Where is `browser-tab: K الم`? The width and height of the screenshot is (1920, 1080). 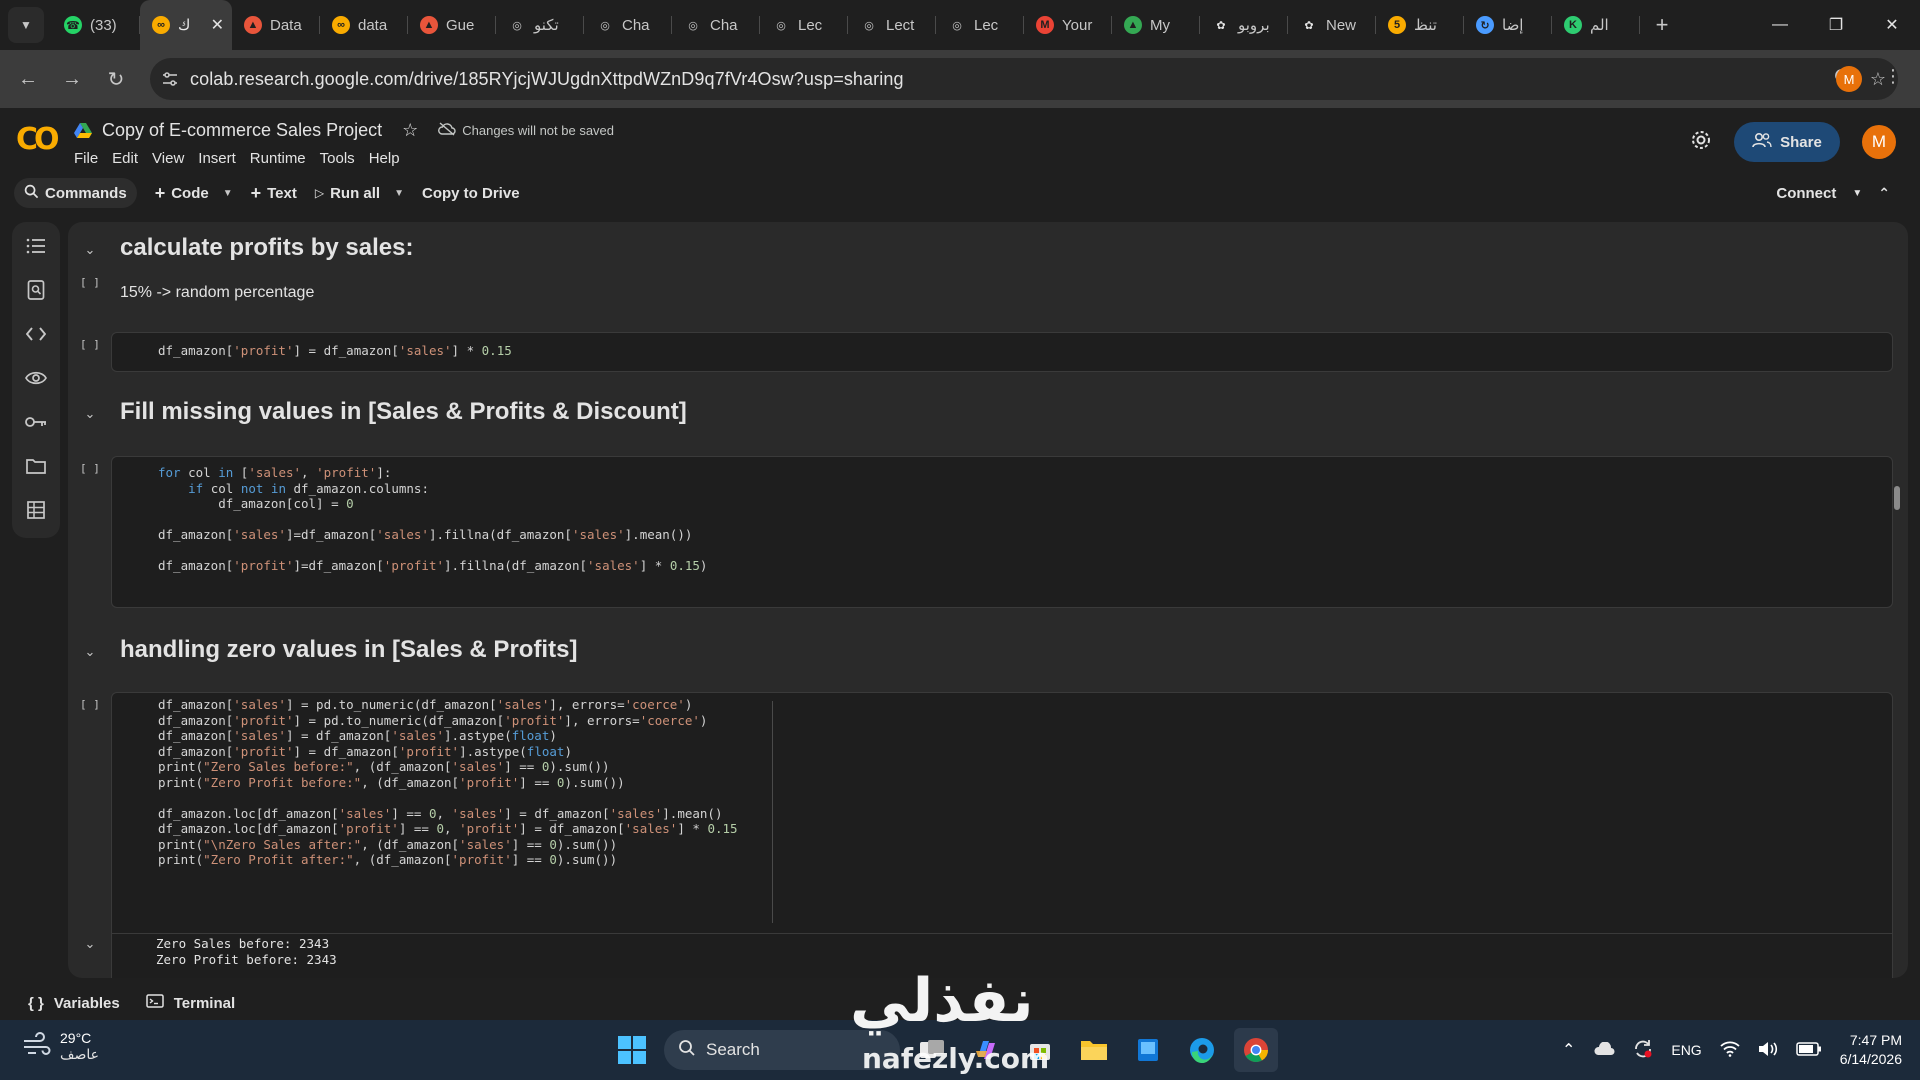 browser-tab: K الم is located at coordinates (1596, 25).